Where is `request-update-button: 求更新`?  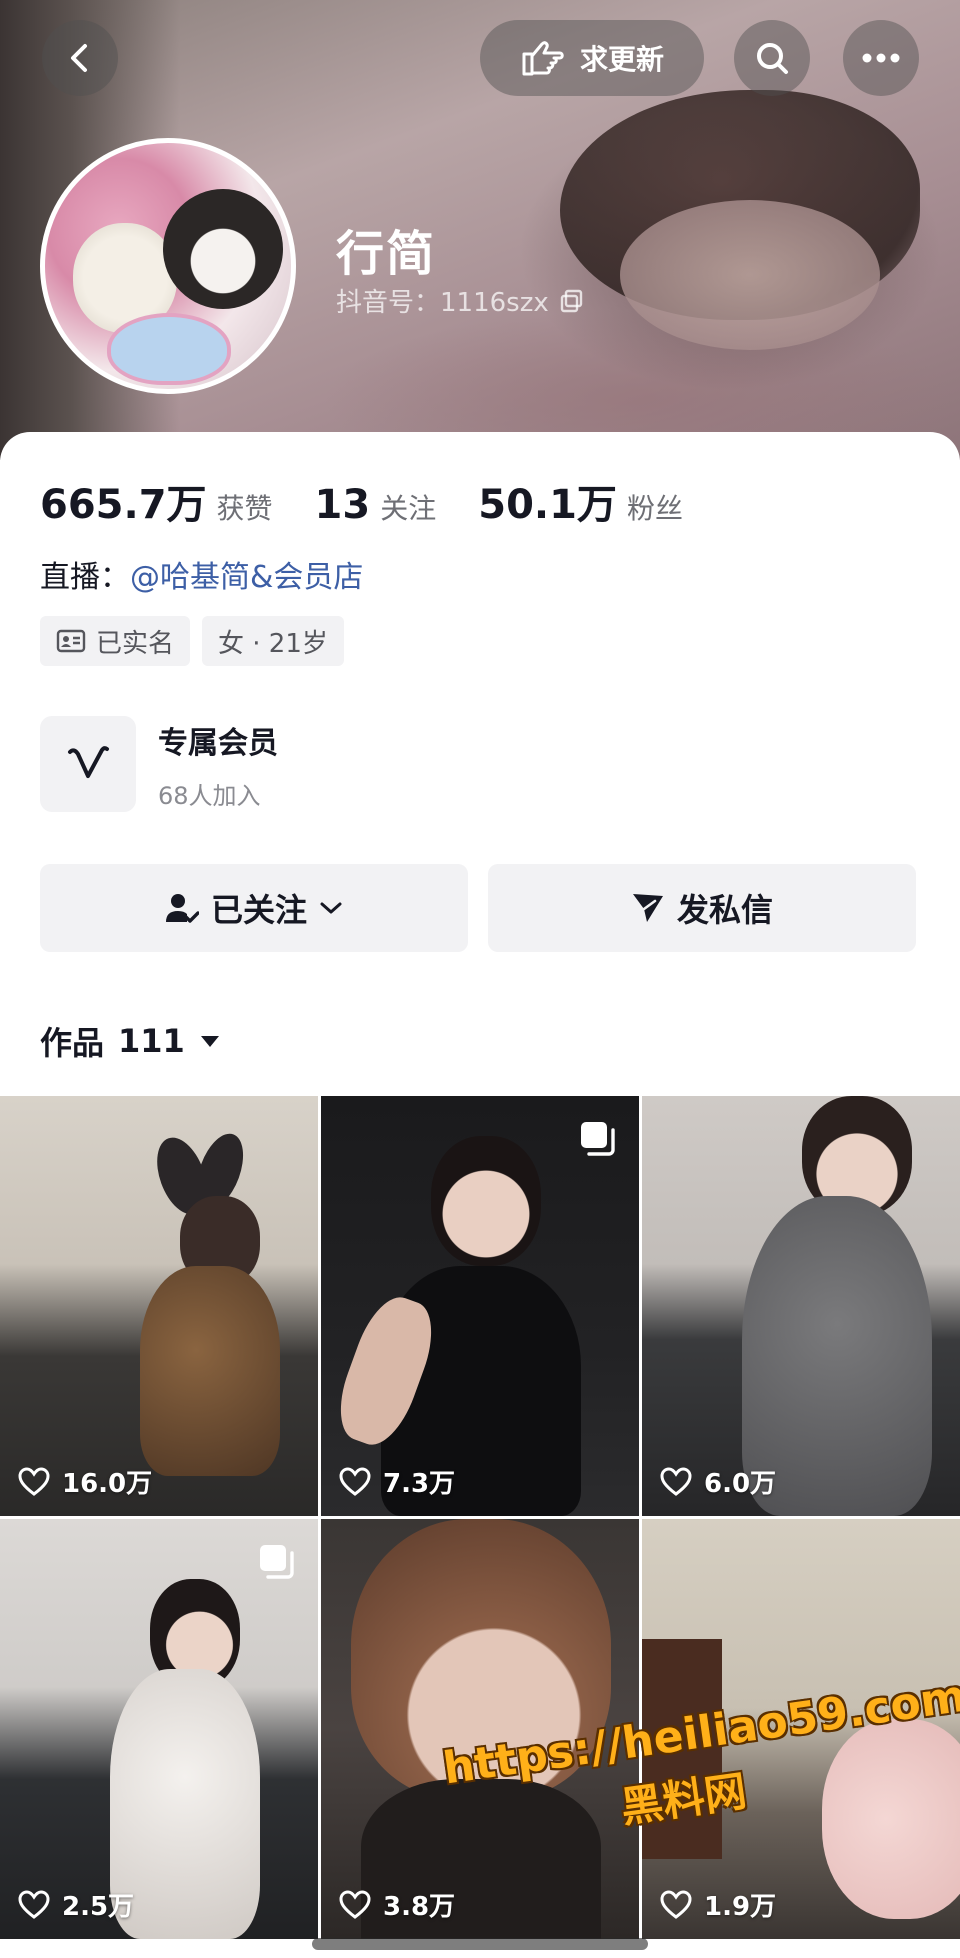
request-update-button: 求更新 is located at coordinates (592, 58).